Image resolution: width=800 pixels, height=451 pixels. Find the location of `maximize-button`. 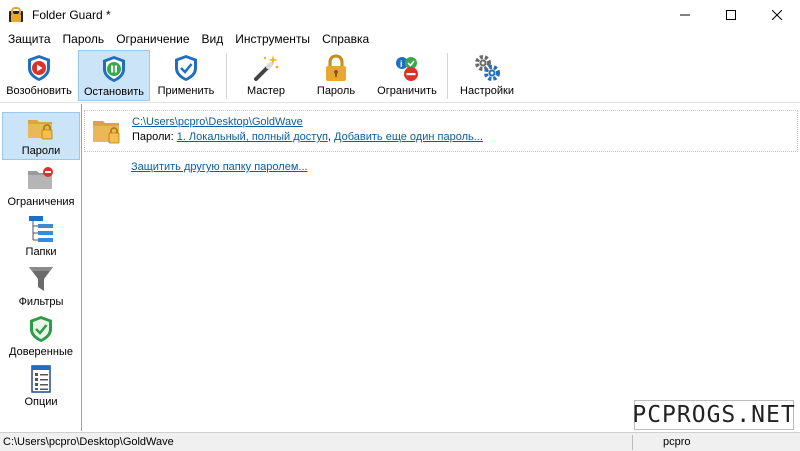

maximize-button is located at coordinates (731, 15).